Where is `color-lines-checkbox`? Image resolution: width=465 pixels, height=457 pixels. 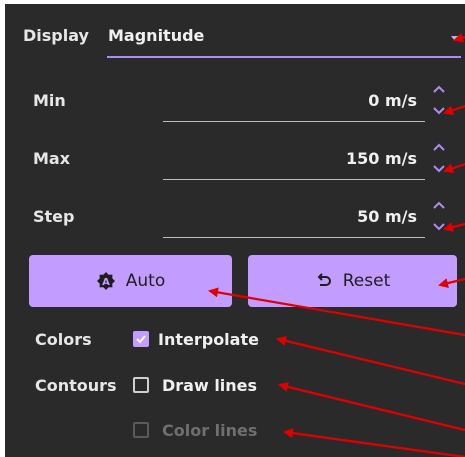 color-lines-checkbox is located at coordinates (141, 430).